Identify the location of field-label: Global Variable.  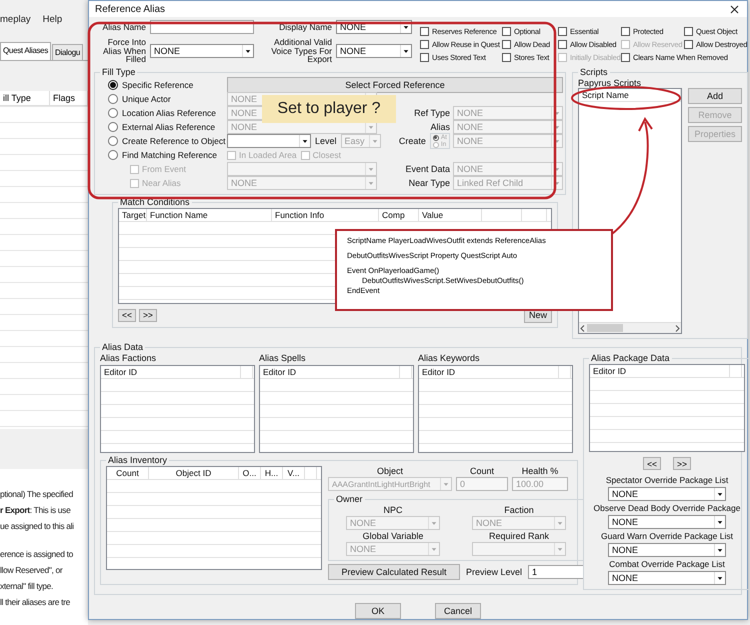
(393, 536).